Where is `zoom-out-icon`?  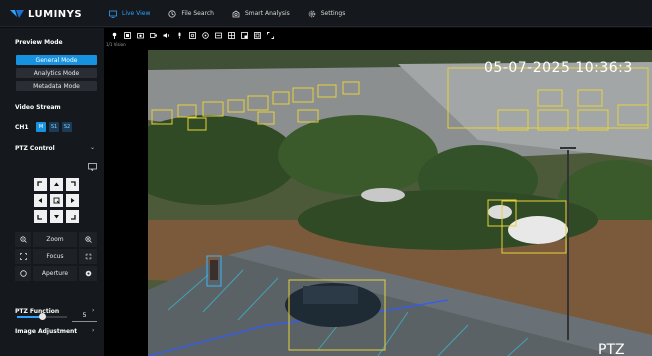
zoom-out-icon is located at coordinates (23, 239).